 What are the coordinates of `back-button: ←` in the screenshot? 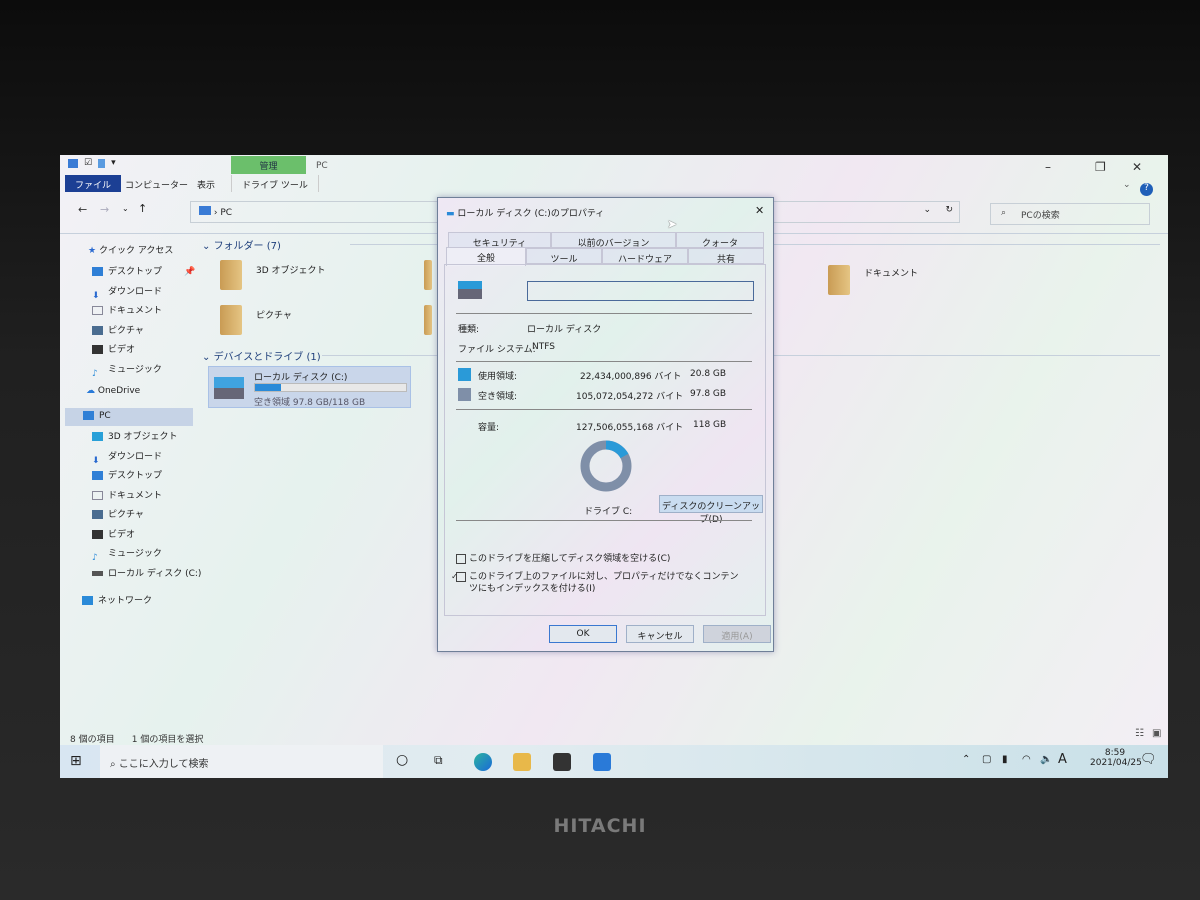 It's located at (82, 209).